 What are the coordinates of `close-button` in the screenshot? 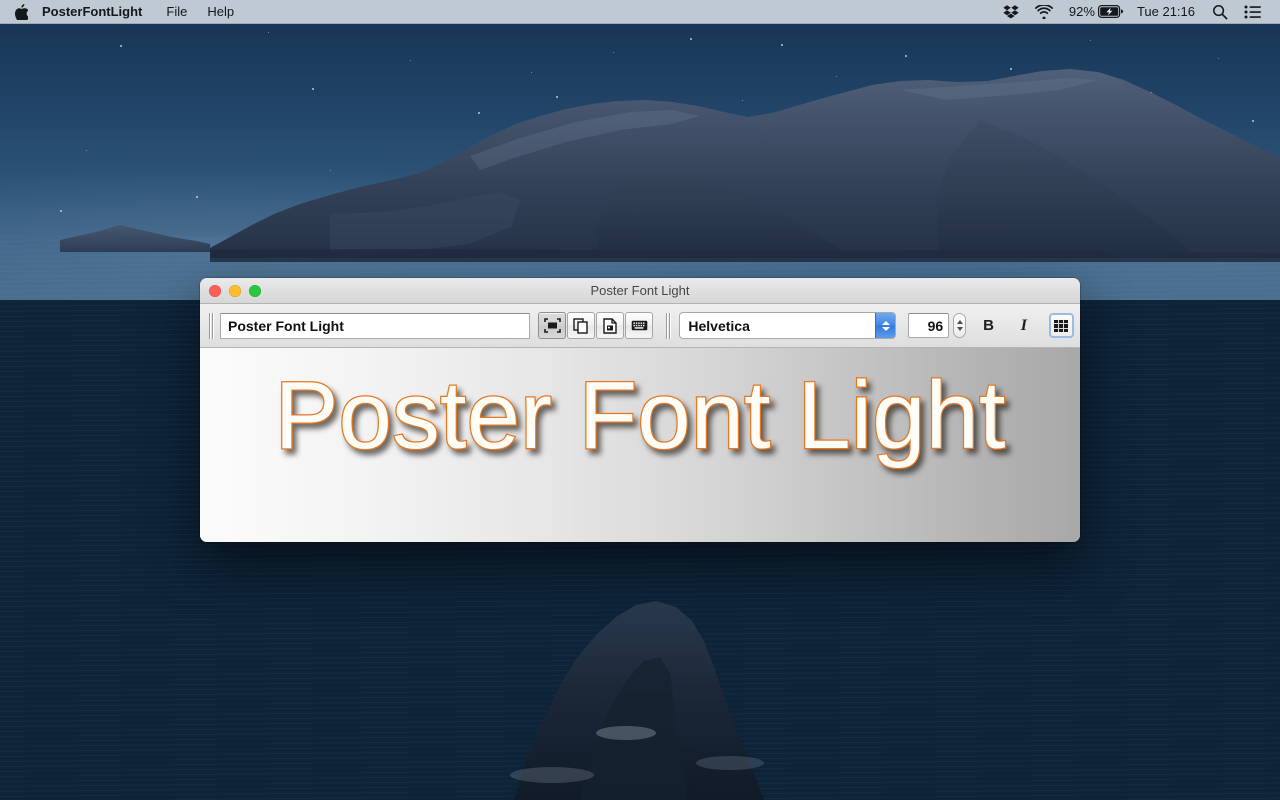 It's located at (215, 291).